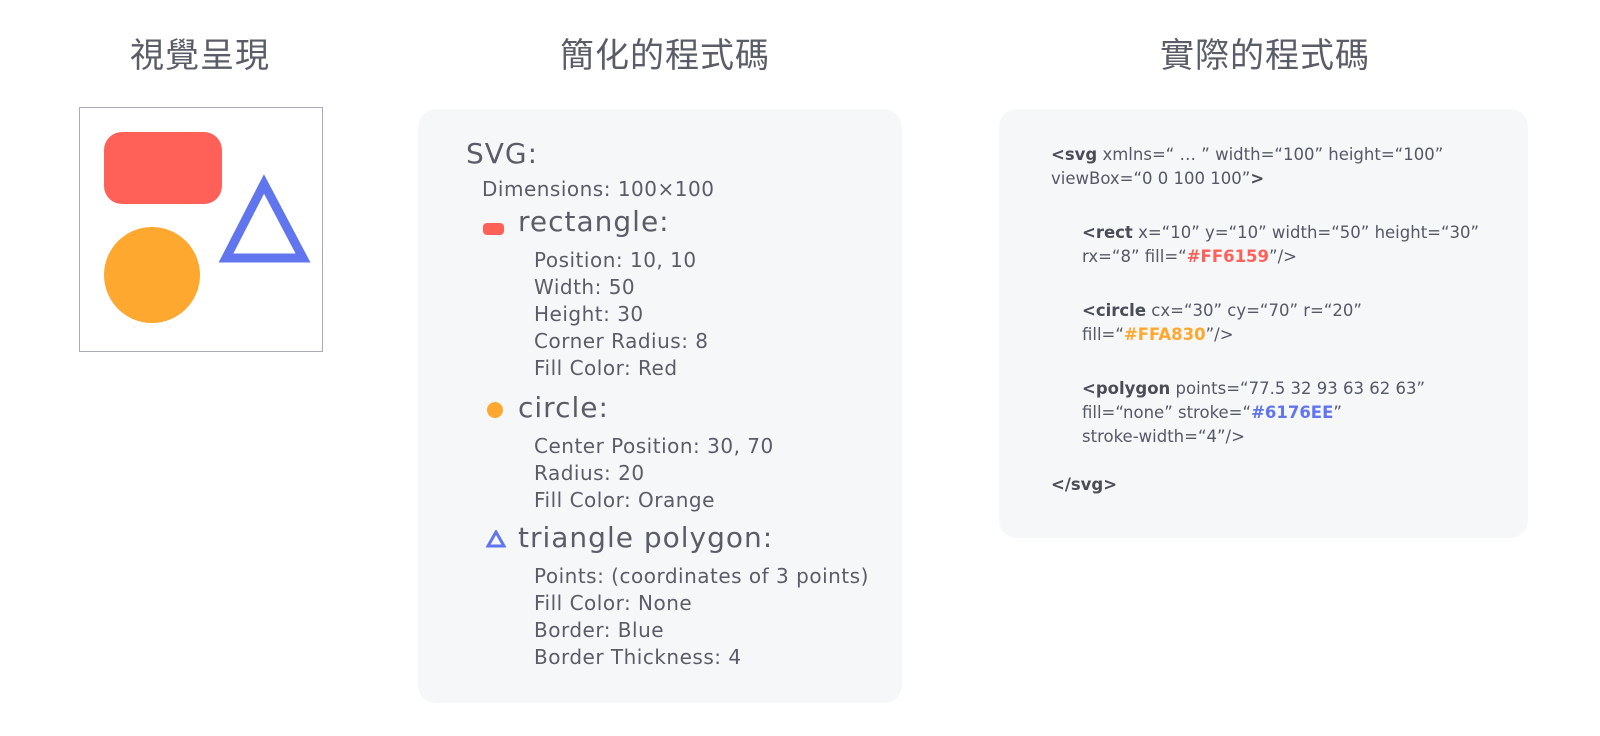 The width and height of the screenshot is (1600, 736). I want to click on triangle-prop: Border: Blue, so click(599, 630).